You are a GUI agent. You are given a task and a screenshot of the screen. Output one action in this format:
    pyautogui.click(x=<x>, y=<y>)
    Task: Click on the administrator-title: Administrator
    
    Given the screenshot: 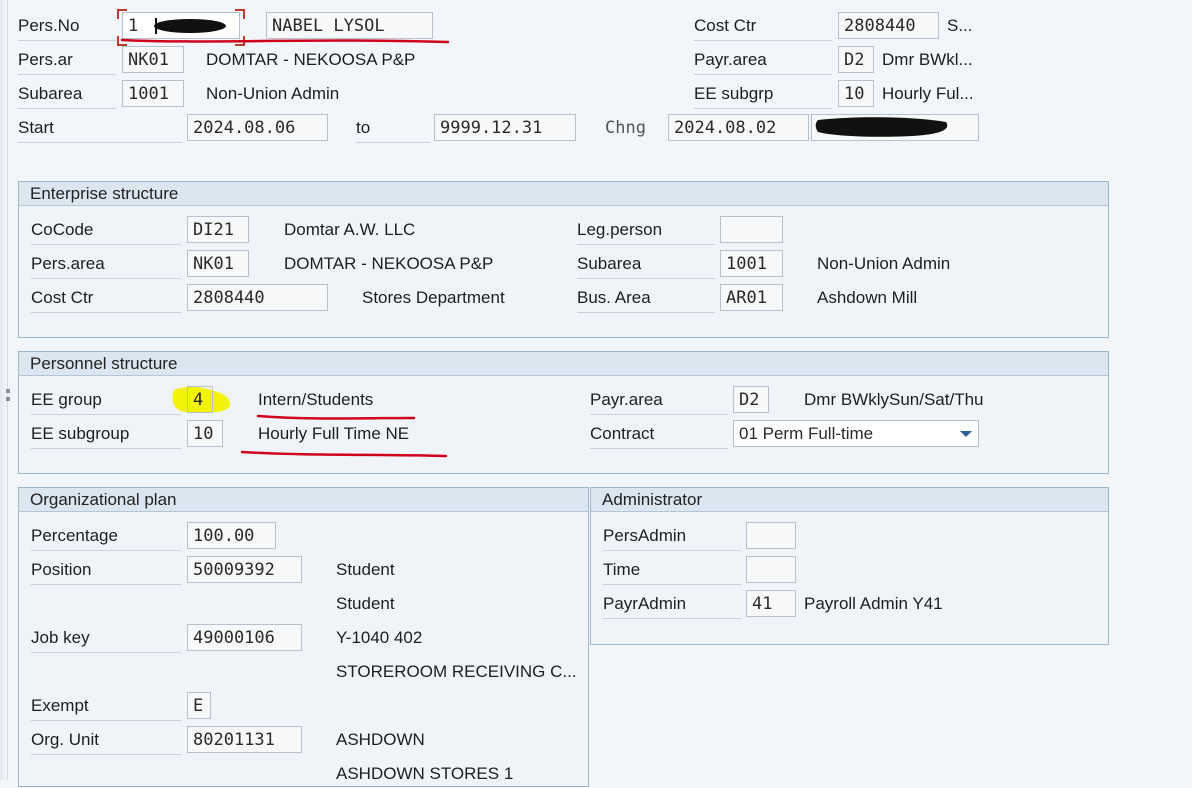 What is the action you would take?
    pyautogui.click(x=849, y=500)
    